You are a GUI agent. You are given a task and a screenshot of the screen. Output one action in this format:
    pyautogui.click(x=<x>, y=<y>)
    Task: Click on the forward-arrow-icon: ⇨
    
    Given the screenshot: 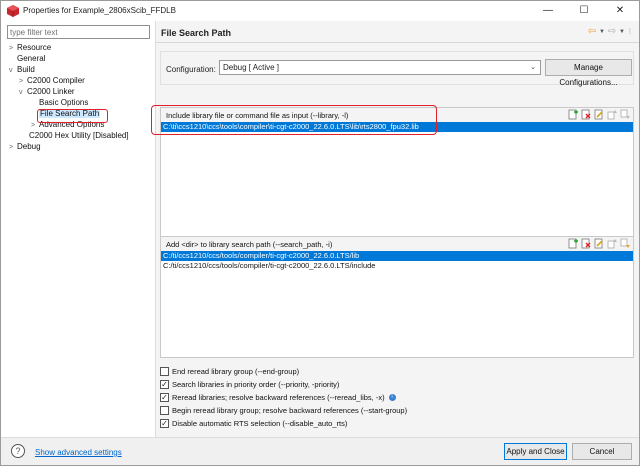 What is the action you would take?
    pyautogui.click(x=612, y=31)
    